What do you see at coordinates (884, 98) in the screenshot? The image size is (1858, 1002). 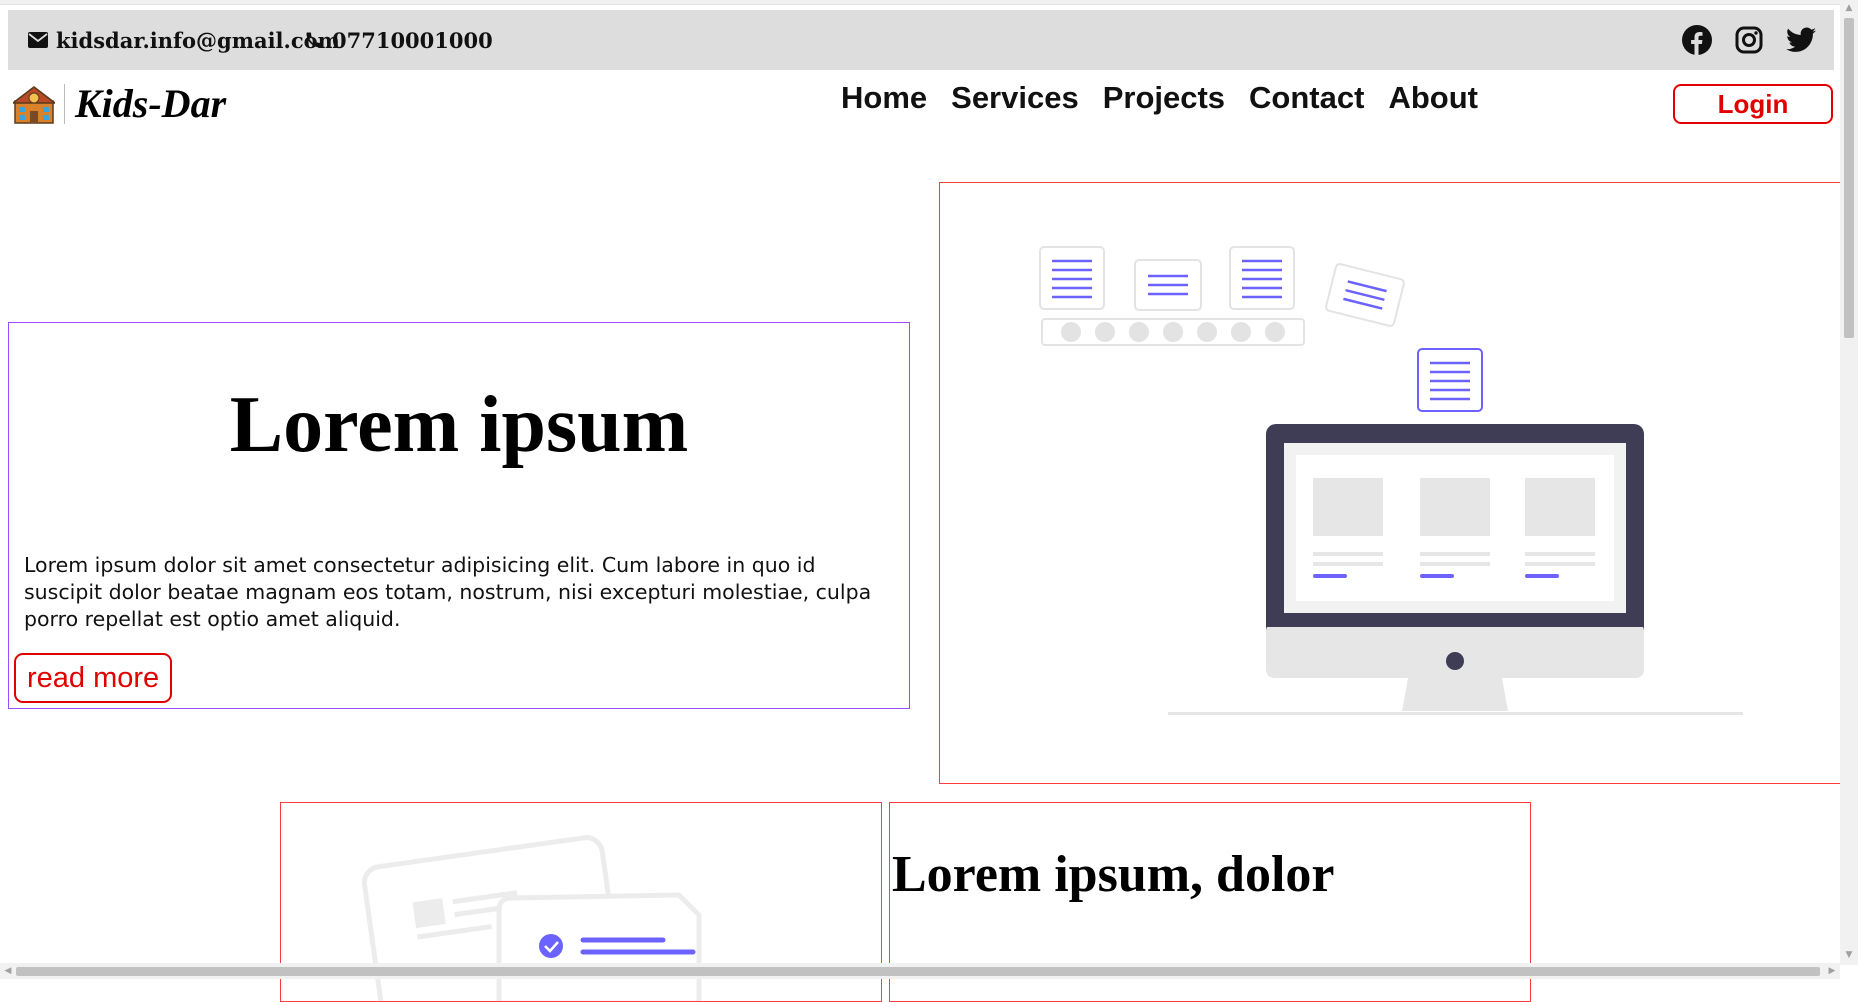 I see `nav-home: Home` at bounding box center [884, 98].